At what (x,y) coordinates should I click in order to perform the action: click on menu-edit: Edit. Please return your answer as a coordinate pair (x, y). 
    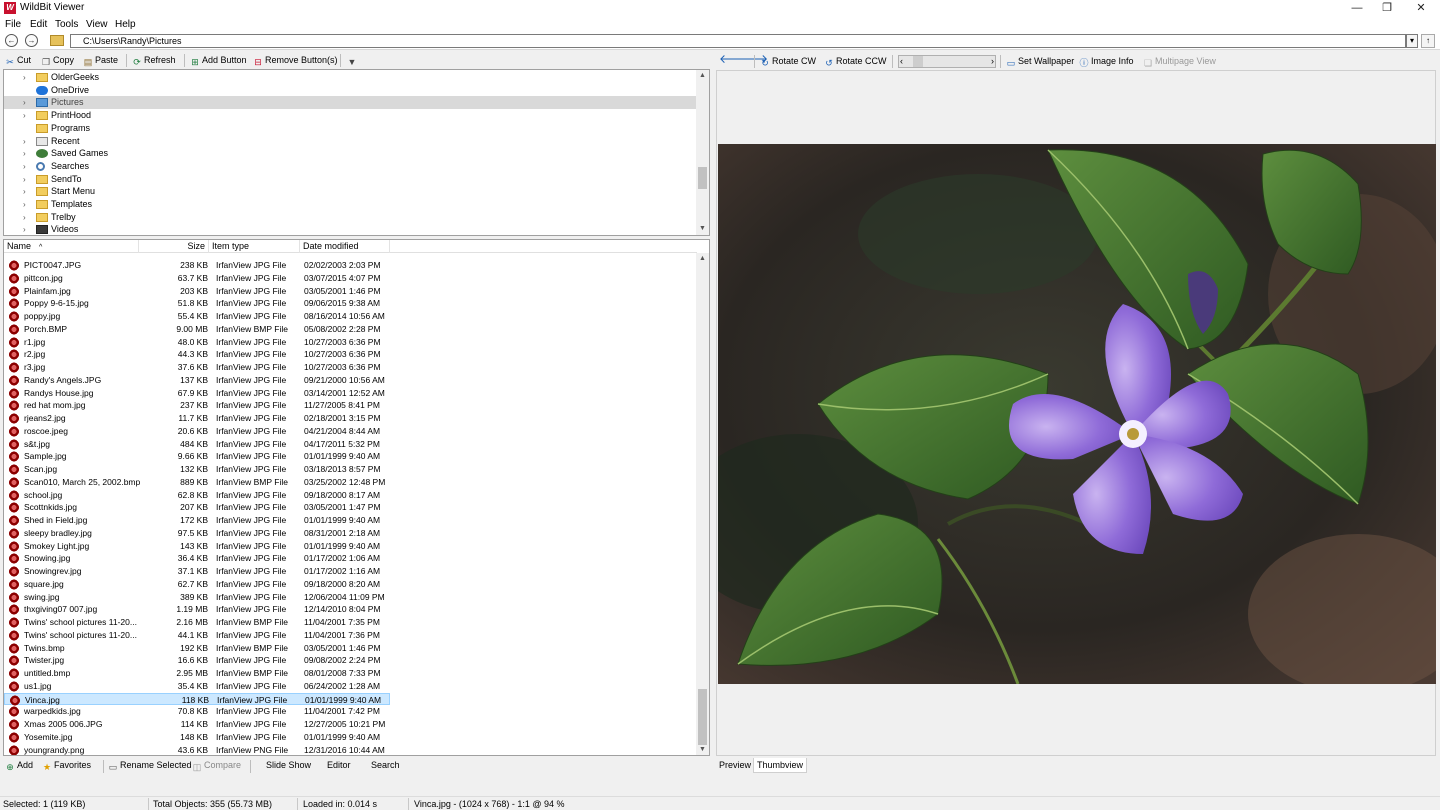
    Looking at the image, I should click on (38, 24).